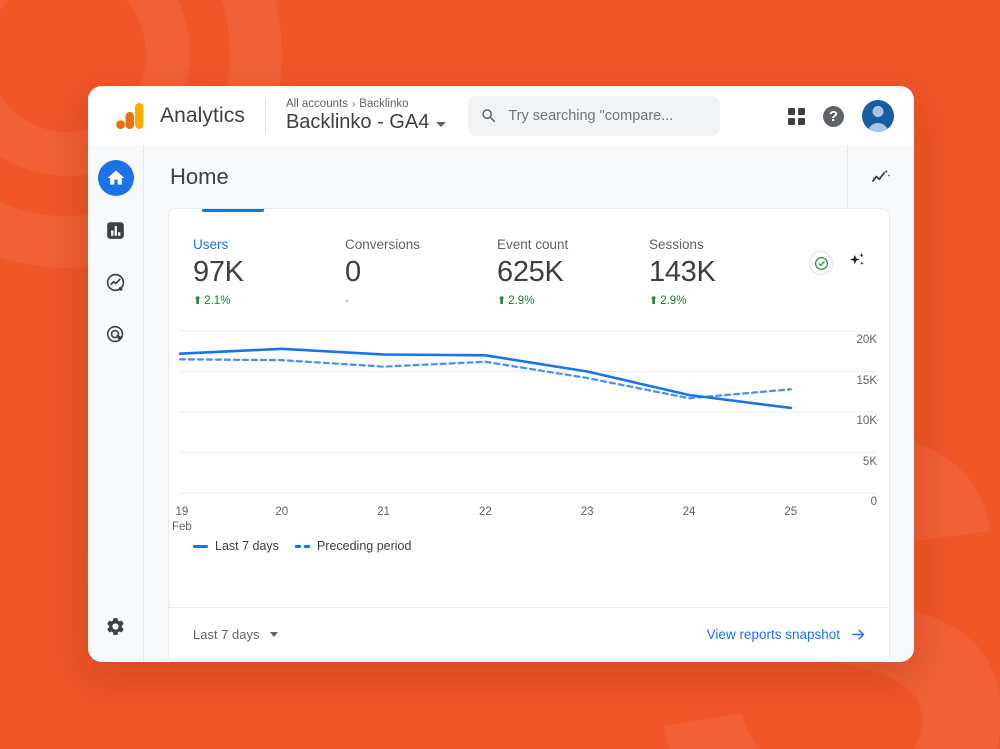  I want to click on card-action-icons, so click(838, 272).